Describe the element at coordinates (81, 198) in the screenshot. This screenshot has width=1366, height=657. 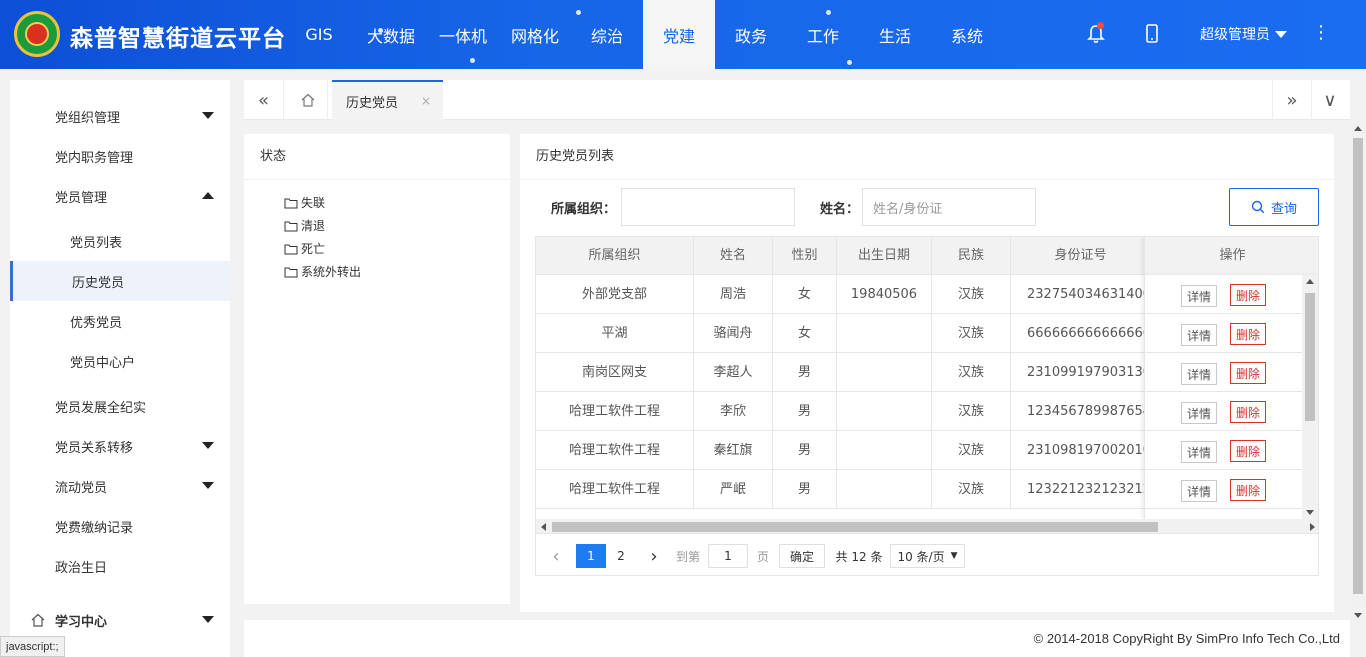
I see `sidebar-item-label: 党员管理` at that location.